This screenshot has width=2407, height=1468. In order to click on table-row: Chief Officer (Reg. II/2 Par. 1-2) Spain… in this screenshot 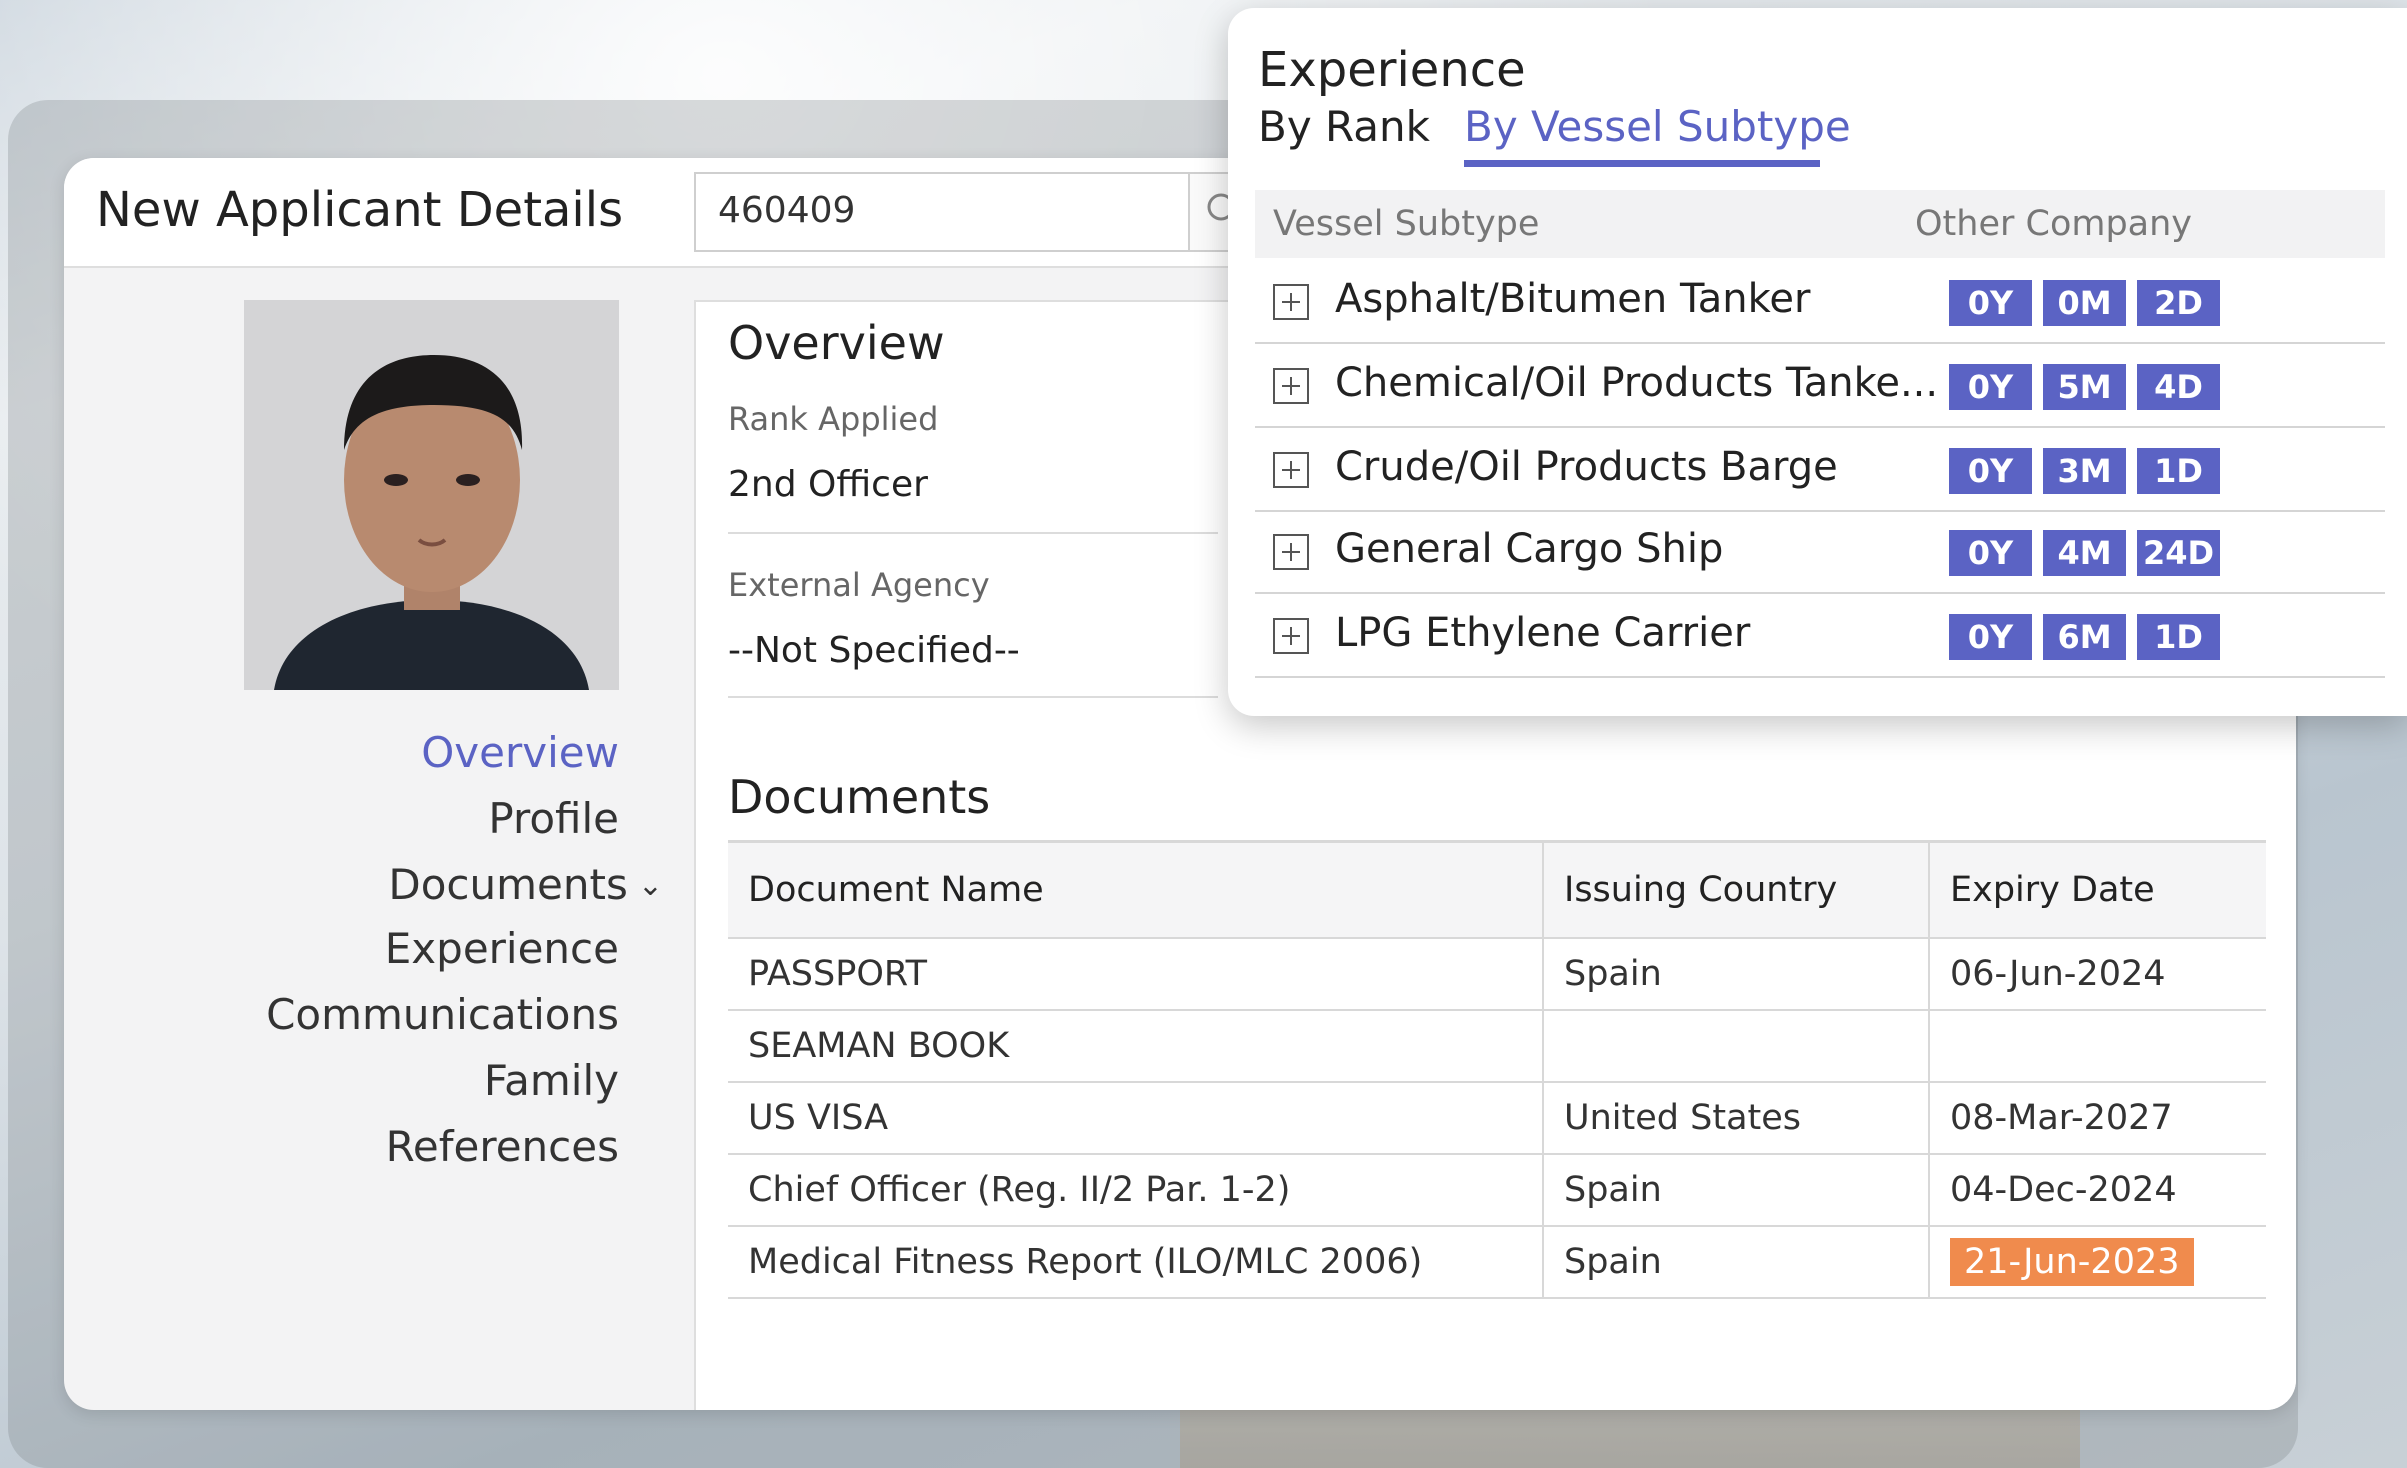, I will do `click(1497, 1190)`.